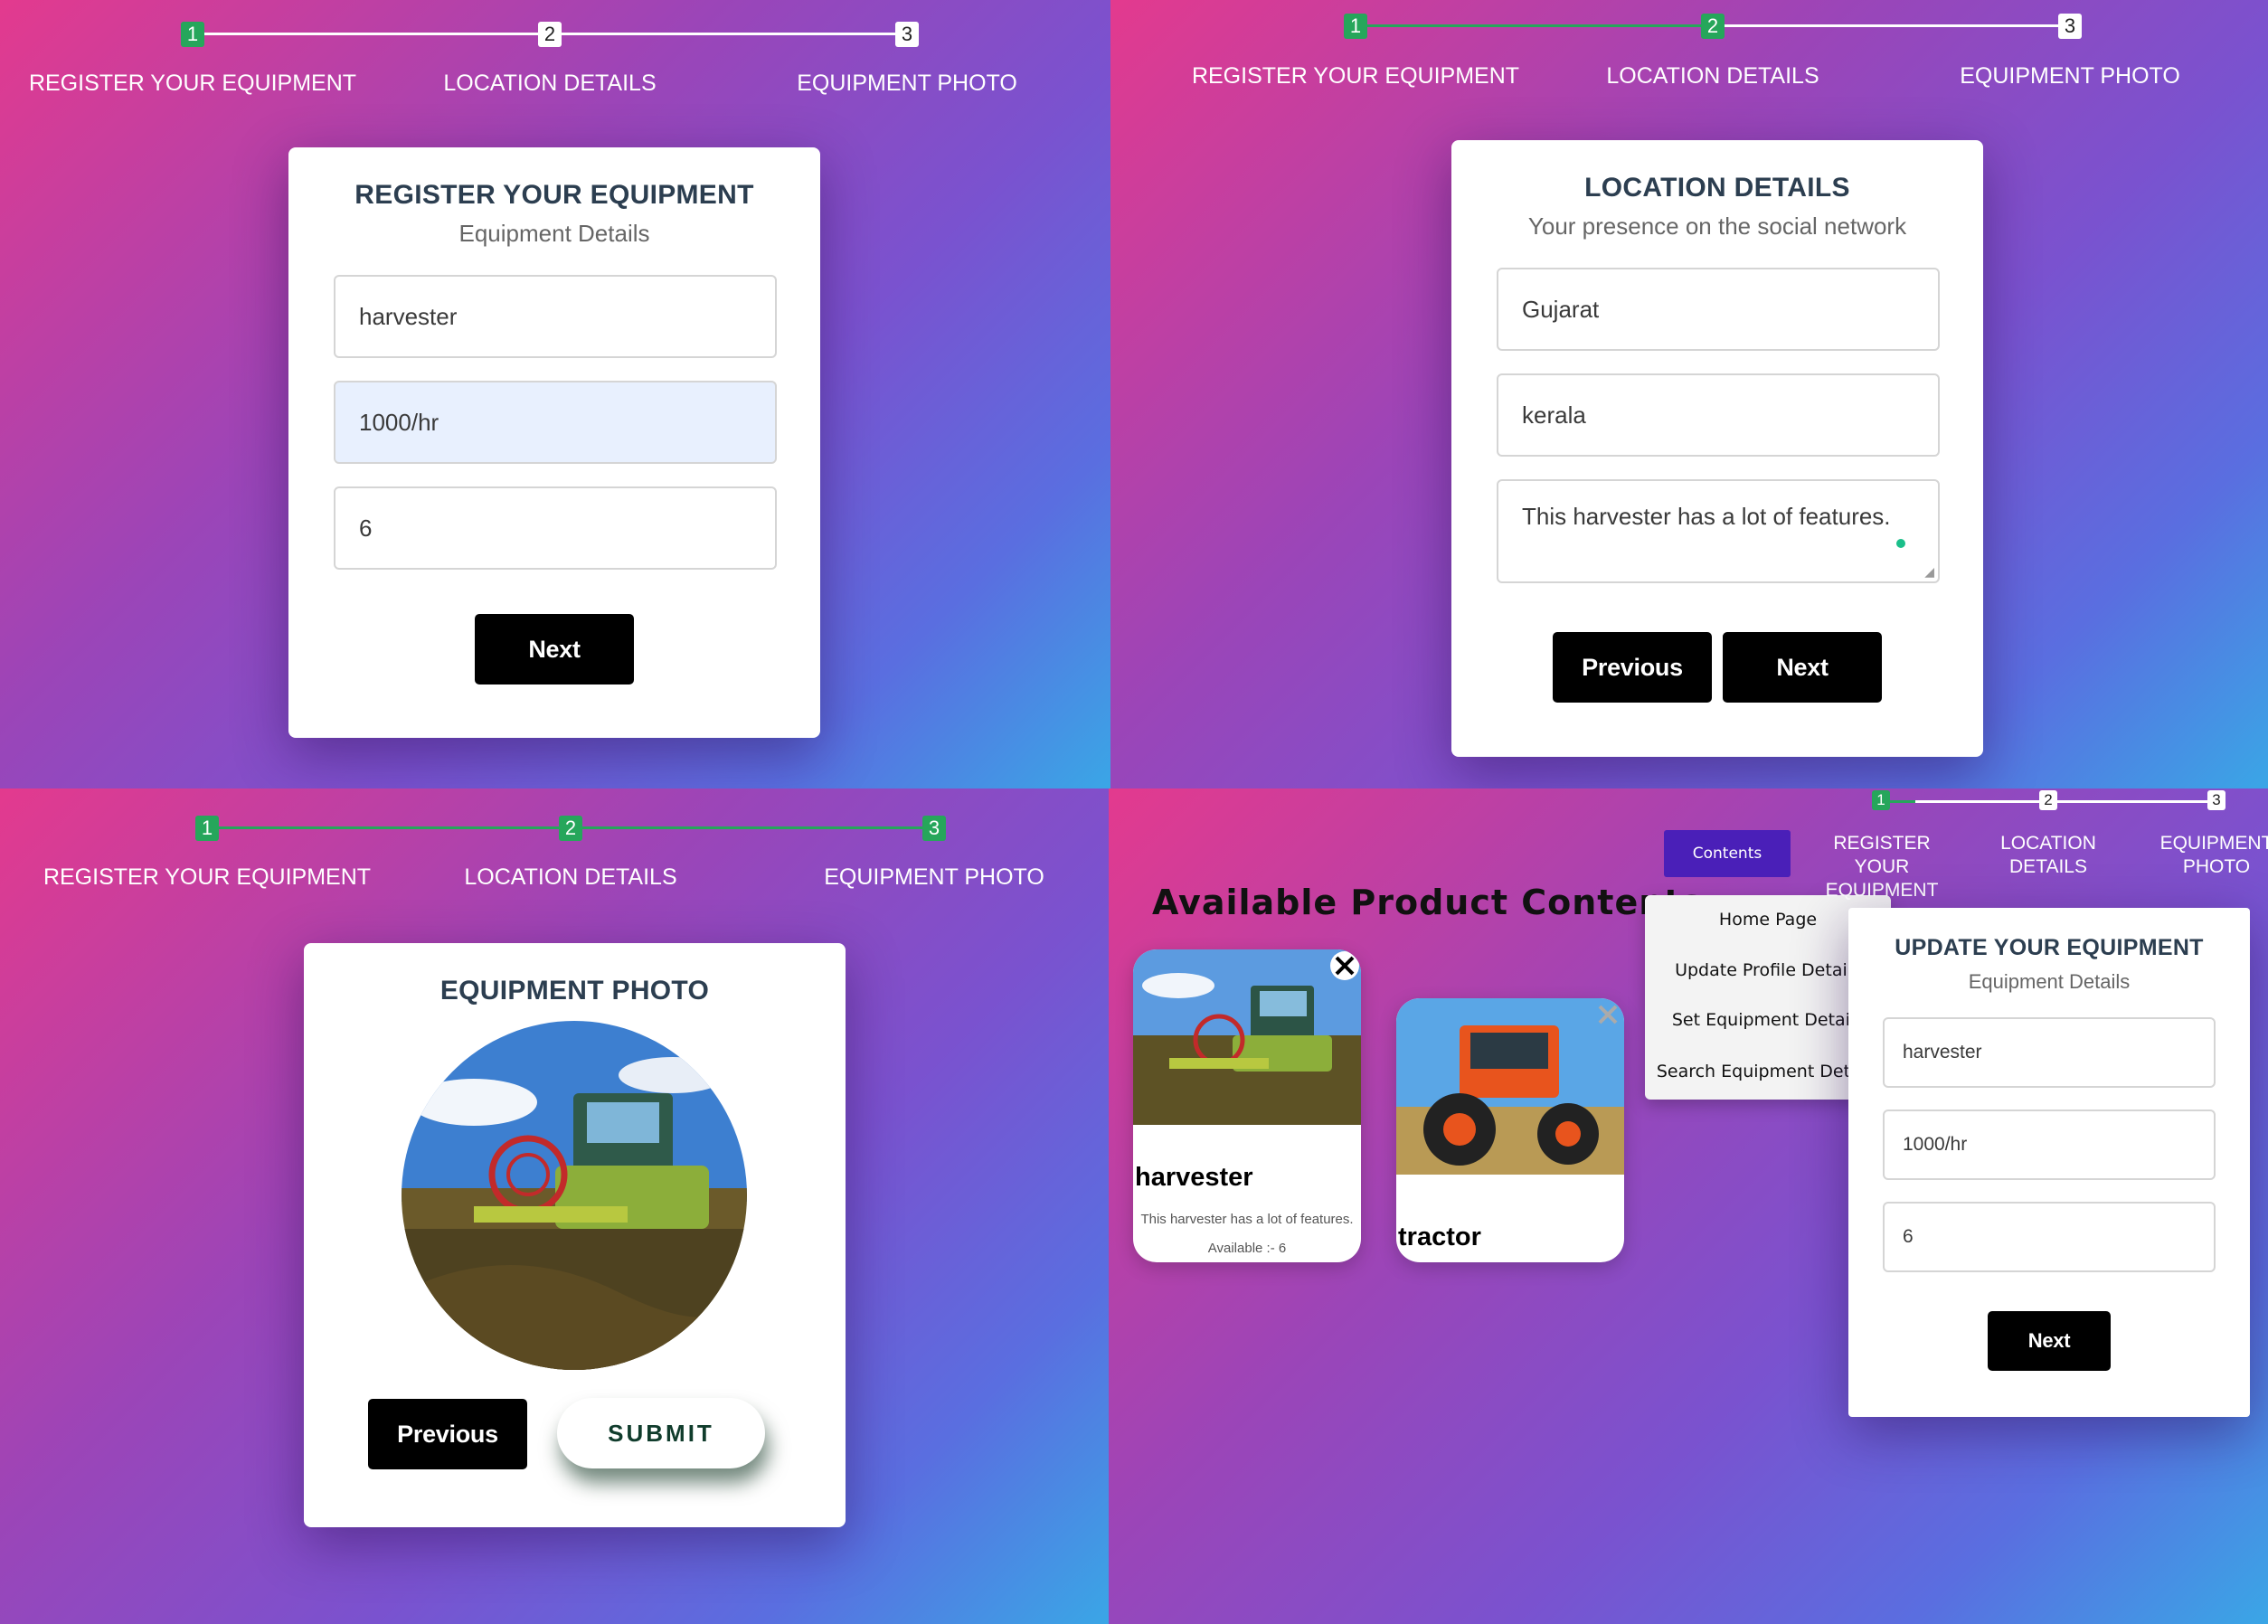  What do you see at coordinates (574, 991) in the screenshot?
I see `form-title: EQUIPMENT PHOTO` at bounding box center [574, 991].